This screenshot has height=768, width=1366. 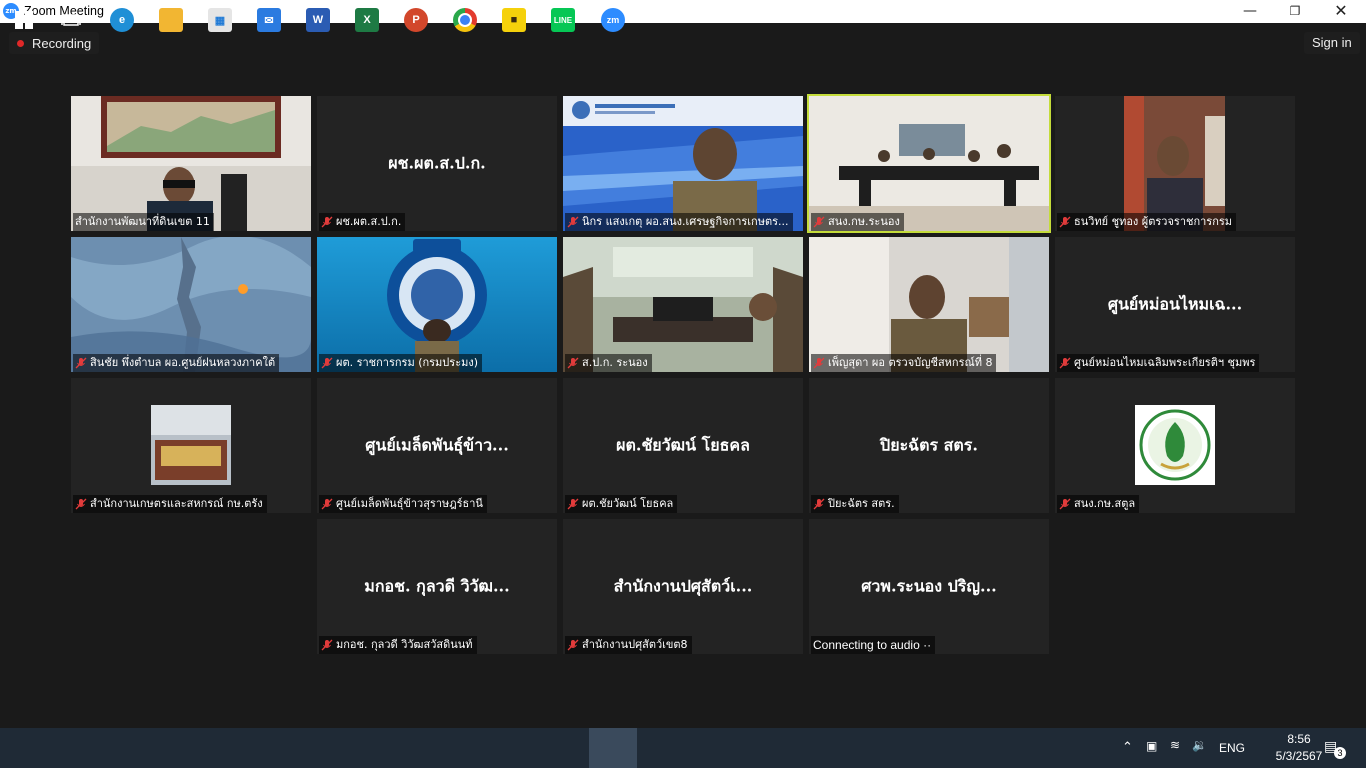 I want to click on word-icon: W, so click(x=318, y=20).